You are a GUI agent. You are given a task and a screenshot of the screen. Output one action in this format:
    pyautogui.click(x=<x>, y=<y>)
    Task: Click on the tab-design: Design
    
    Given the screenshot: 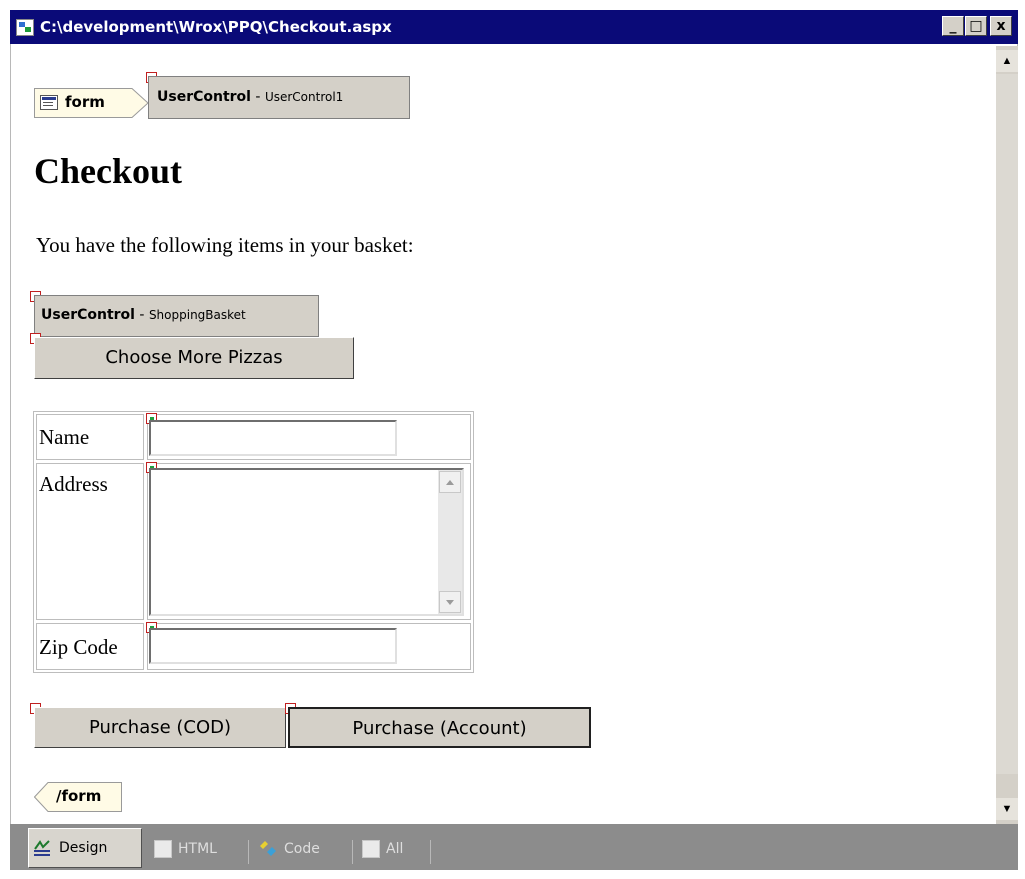 What is the action you would take?
    pyautogui.click(x=85, y=848)
    